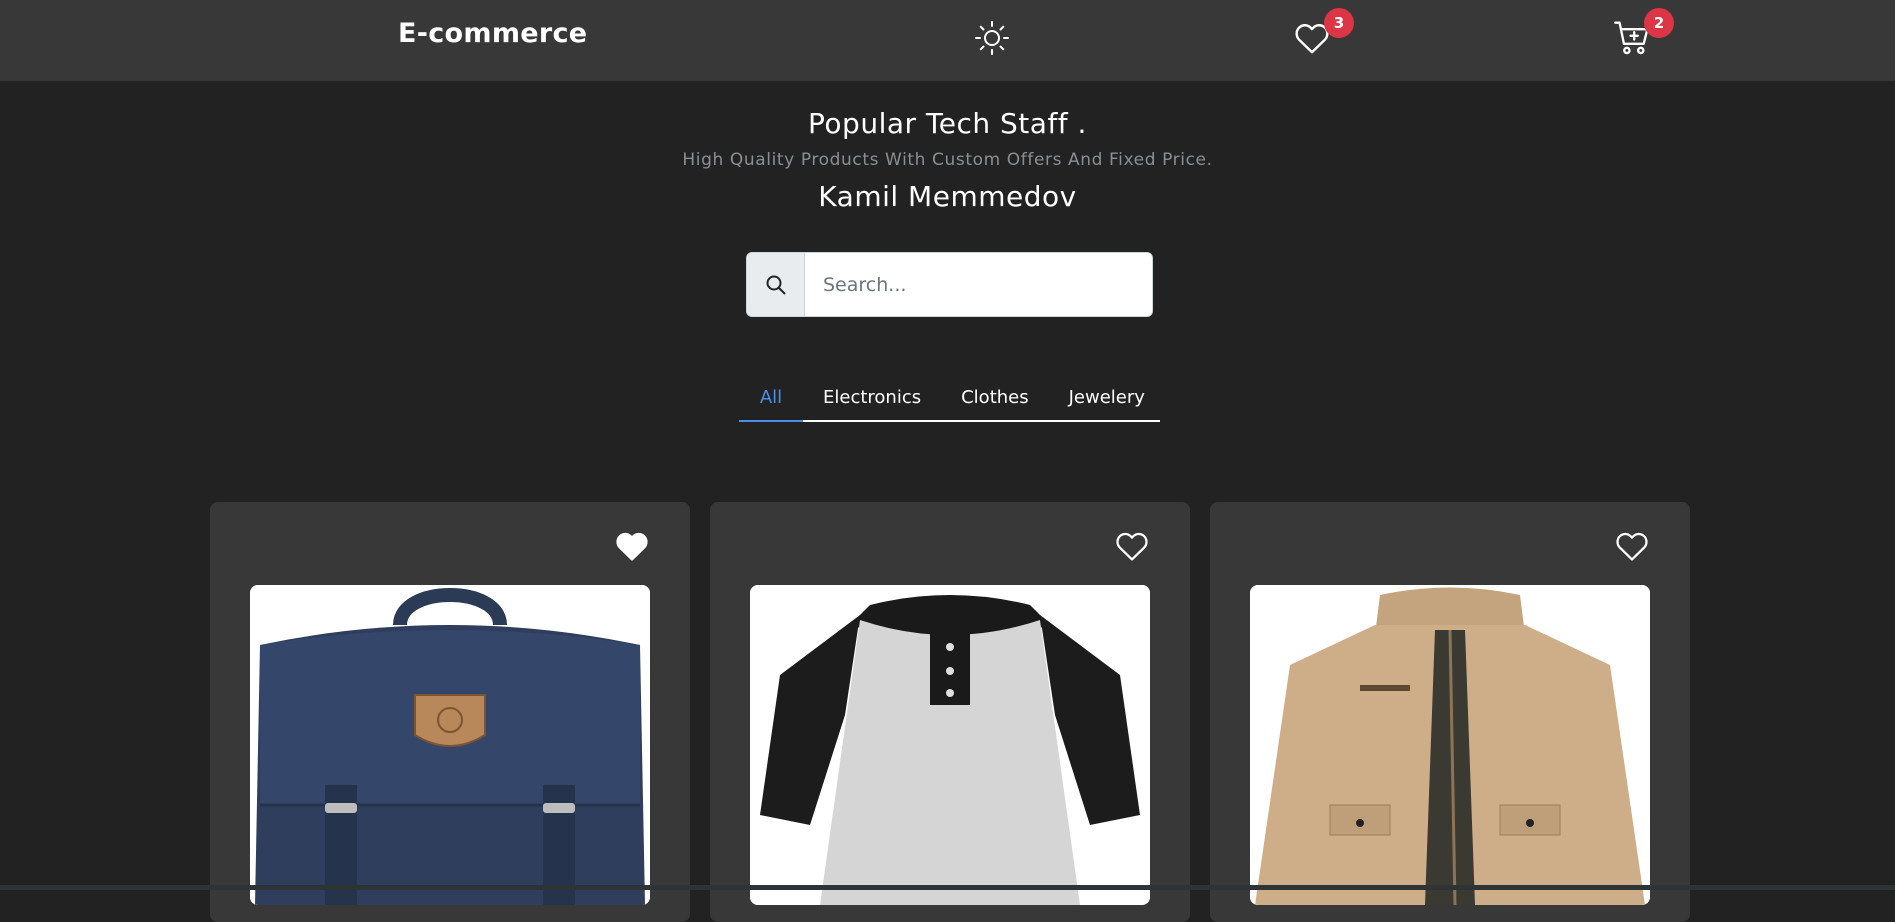 The width and height of the screenshot is (1895, 922). I want to click on cart-button: 2, so click(1643, 33).